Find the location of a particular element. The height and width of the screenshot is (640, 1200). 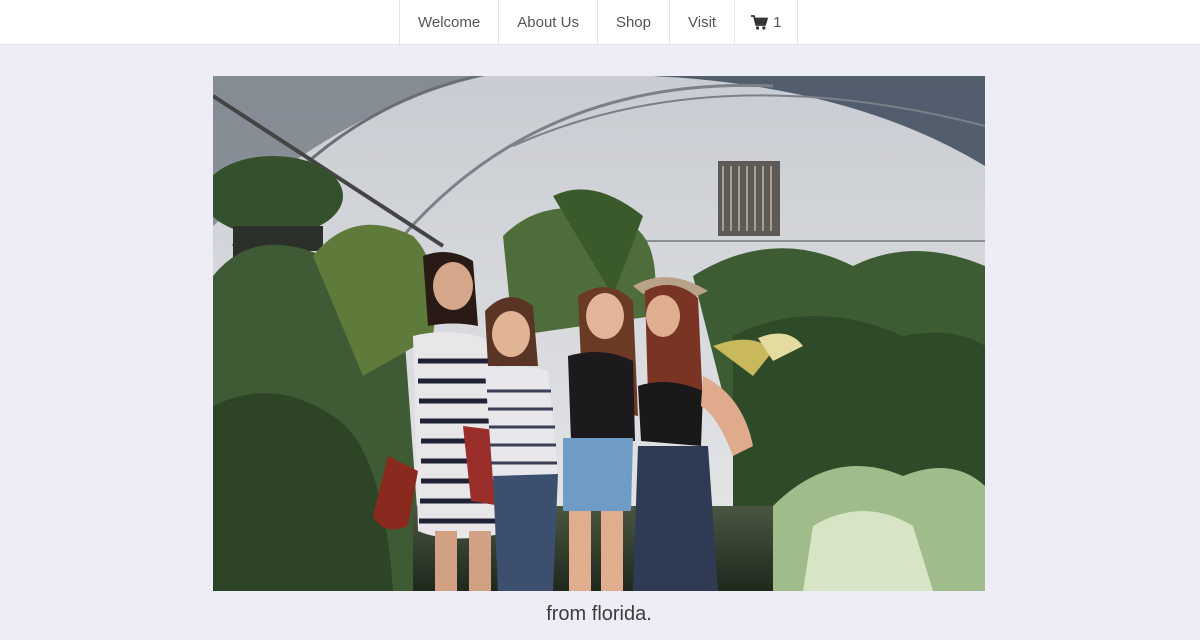

nav-item-label: Visit is located at coordinates (702, 22).